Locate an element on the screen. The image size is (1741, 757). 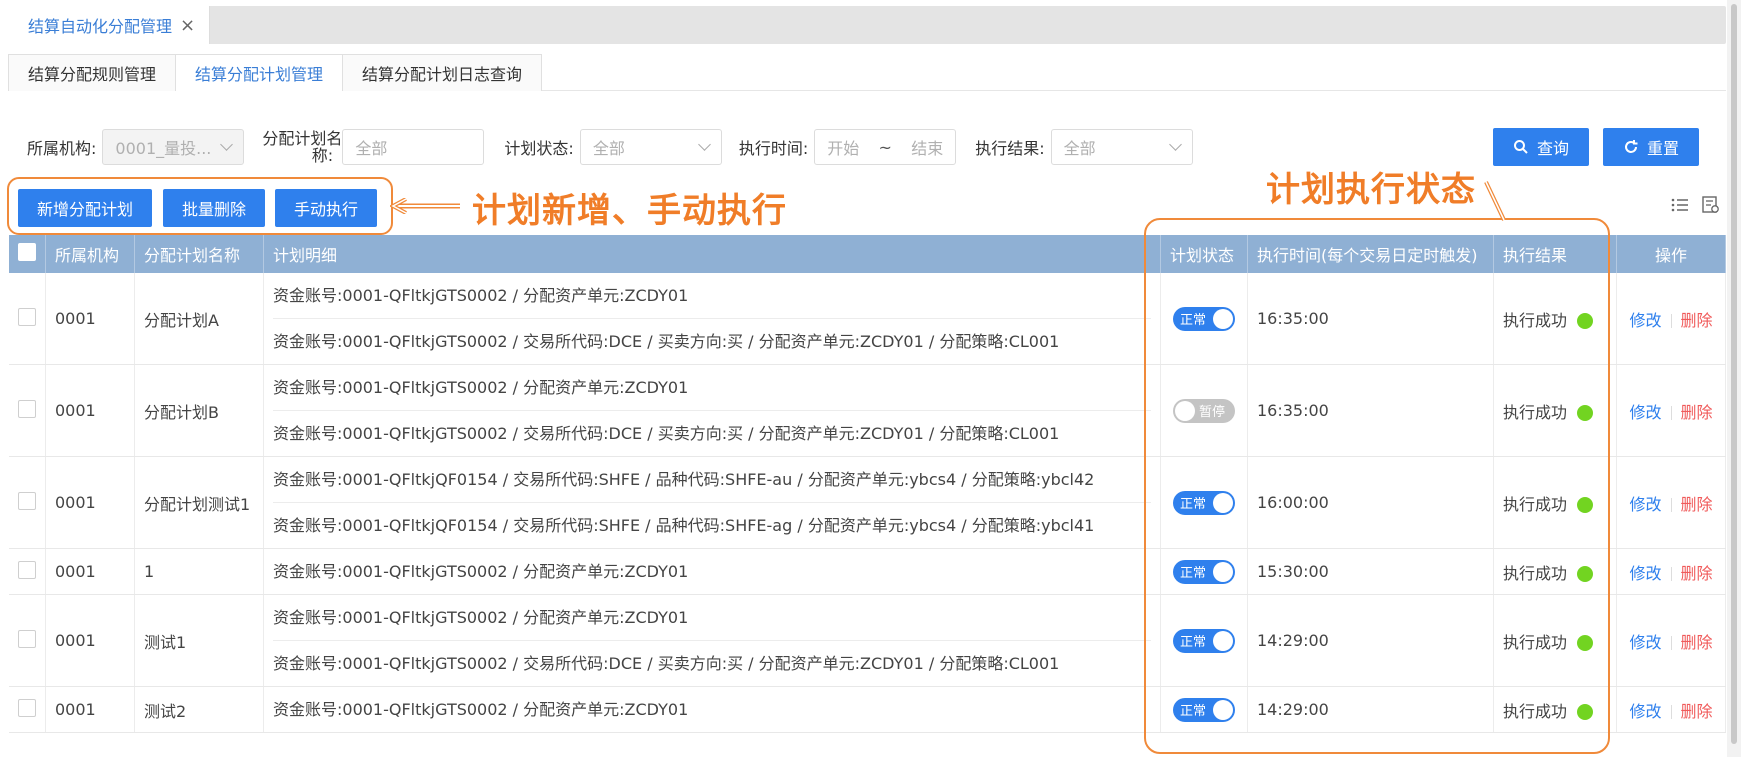
status-select: 全部 is located at coordinates (650, 147).